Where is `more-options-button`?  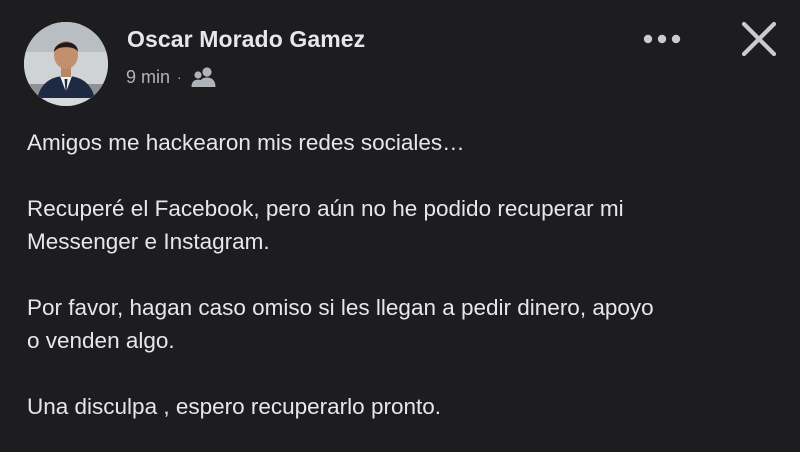
more-options-button is located at coordinates (662, 39).